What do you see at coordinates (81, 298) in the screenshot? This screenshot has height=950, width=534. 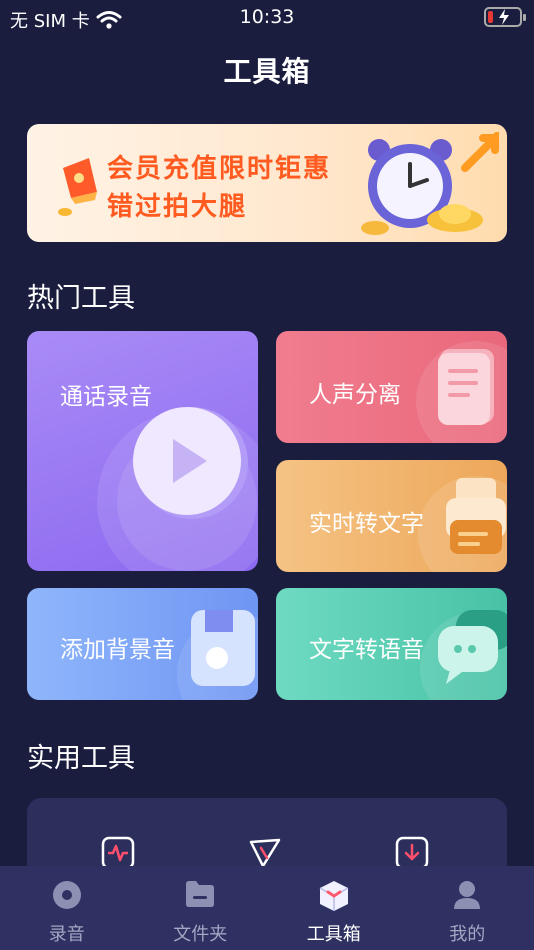 I see `hot-tools-title: 热门工具` at bounding box center [81, 298].